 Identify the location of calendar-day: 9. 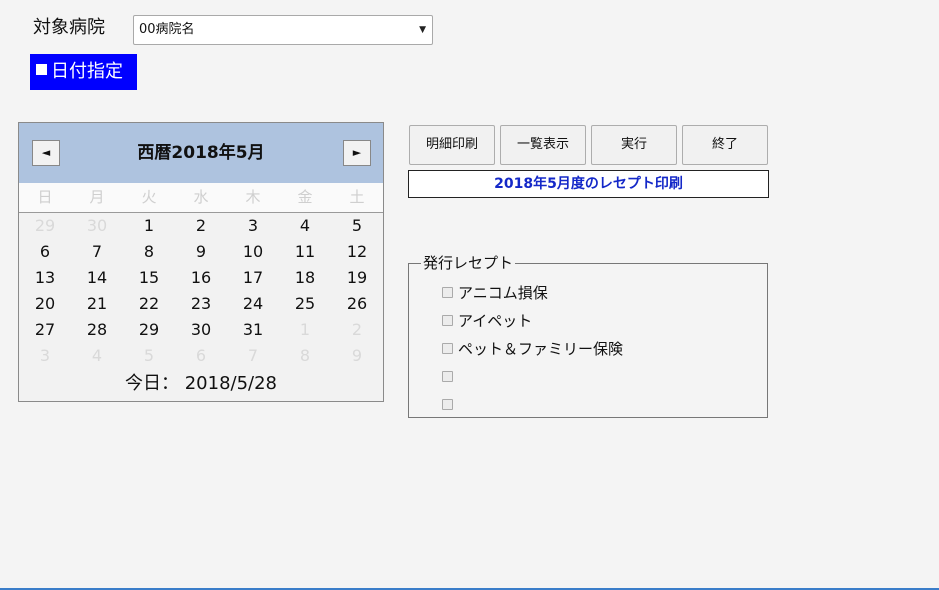
(201, 252).